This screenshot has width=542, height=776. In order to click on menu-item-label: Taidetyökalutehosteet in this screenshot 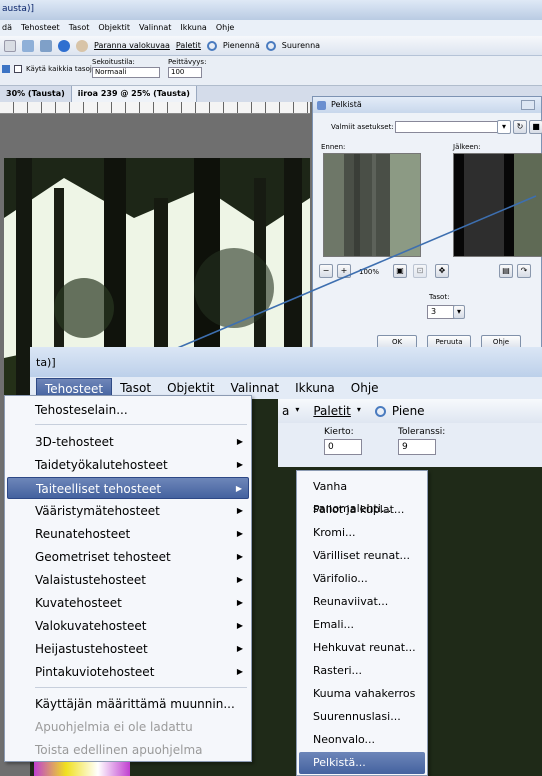, I will do `click(101, 465)`.